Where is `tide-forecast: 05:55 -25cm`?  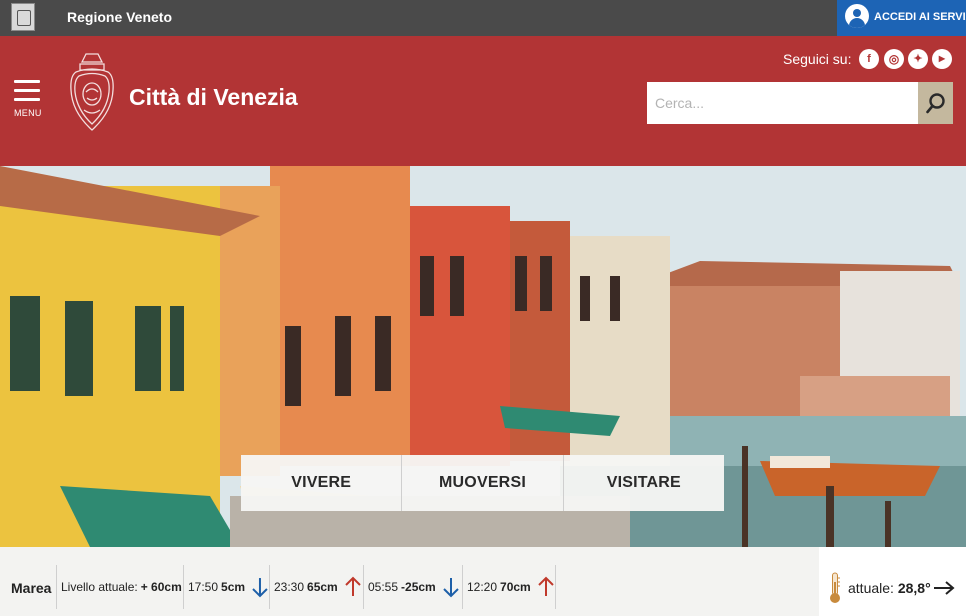
tide-forecast: 05:55 -25cm is located at coordinates (412, 587).